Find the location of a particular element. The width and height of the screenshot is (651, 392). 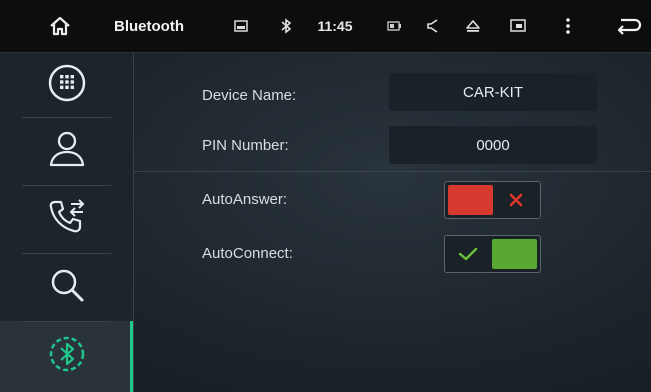

battery-icon is located at coordinates (394, 26).